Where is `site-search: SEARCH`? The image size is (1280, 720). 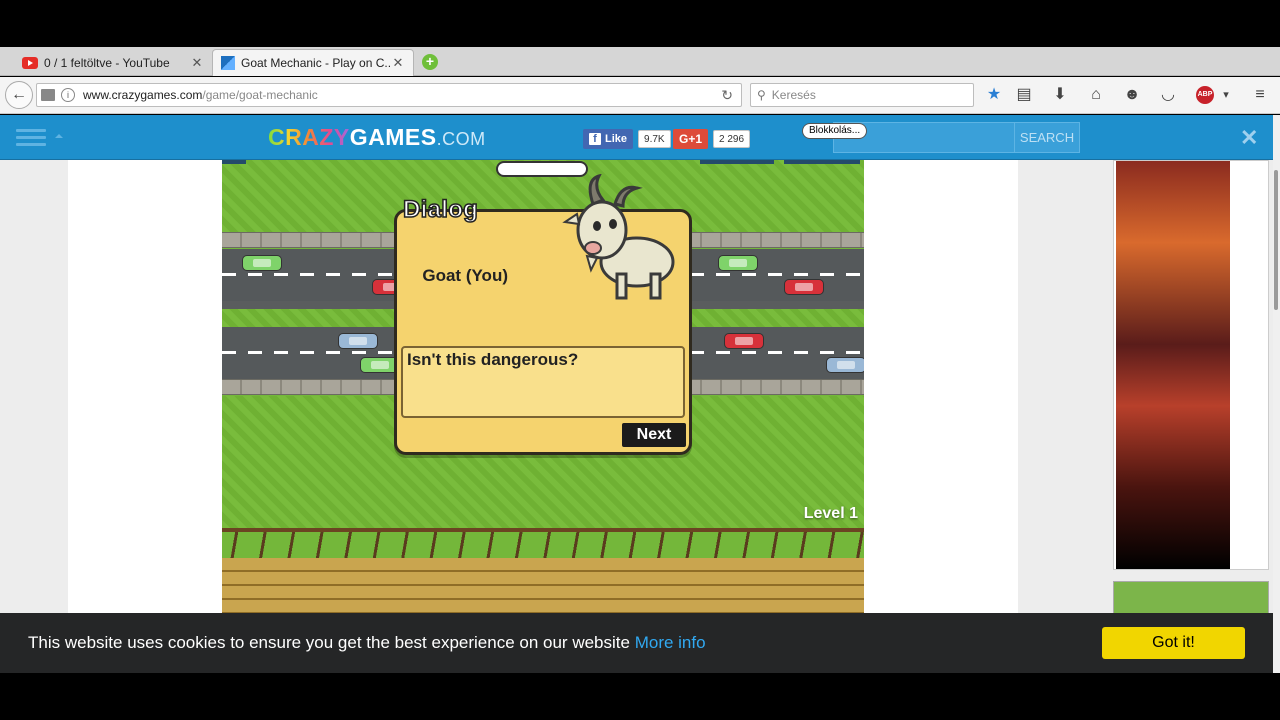
site-search: SEARCH is located at coordinates (956, 137).